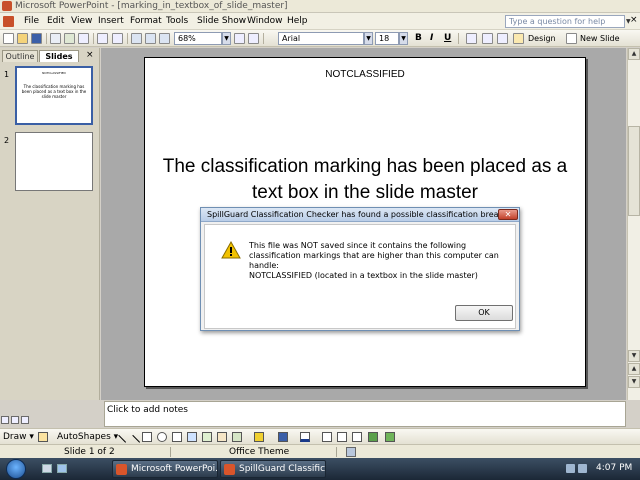 This screenshot has width=640, height=480. What do you see at coordinates (117, 38) in the screenshot?
I see `redo-icon` at bounding box center [117, 38].